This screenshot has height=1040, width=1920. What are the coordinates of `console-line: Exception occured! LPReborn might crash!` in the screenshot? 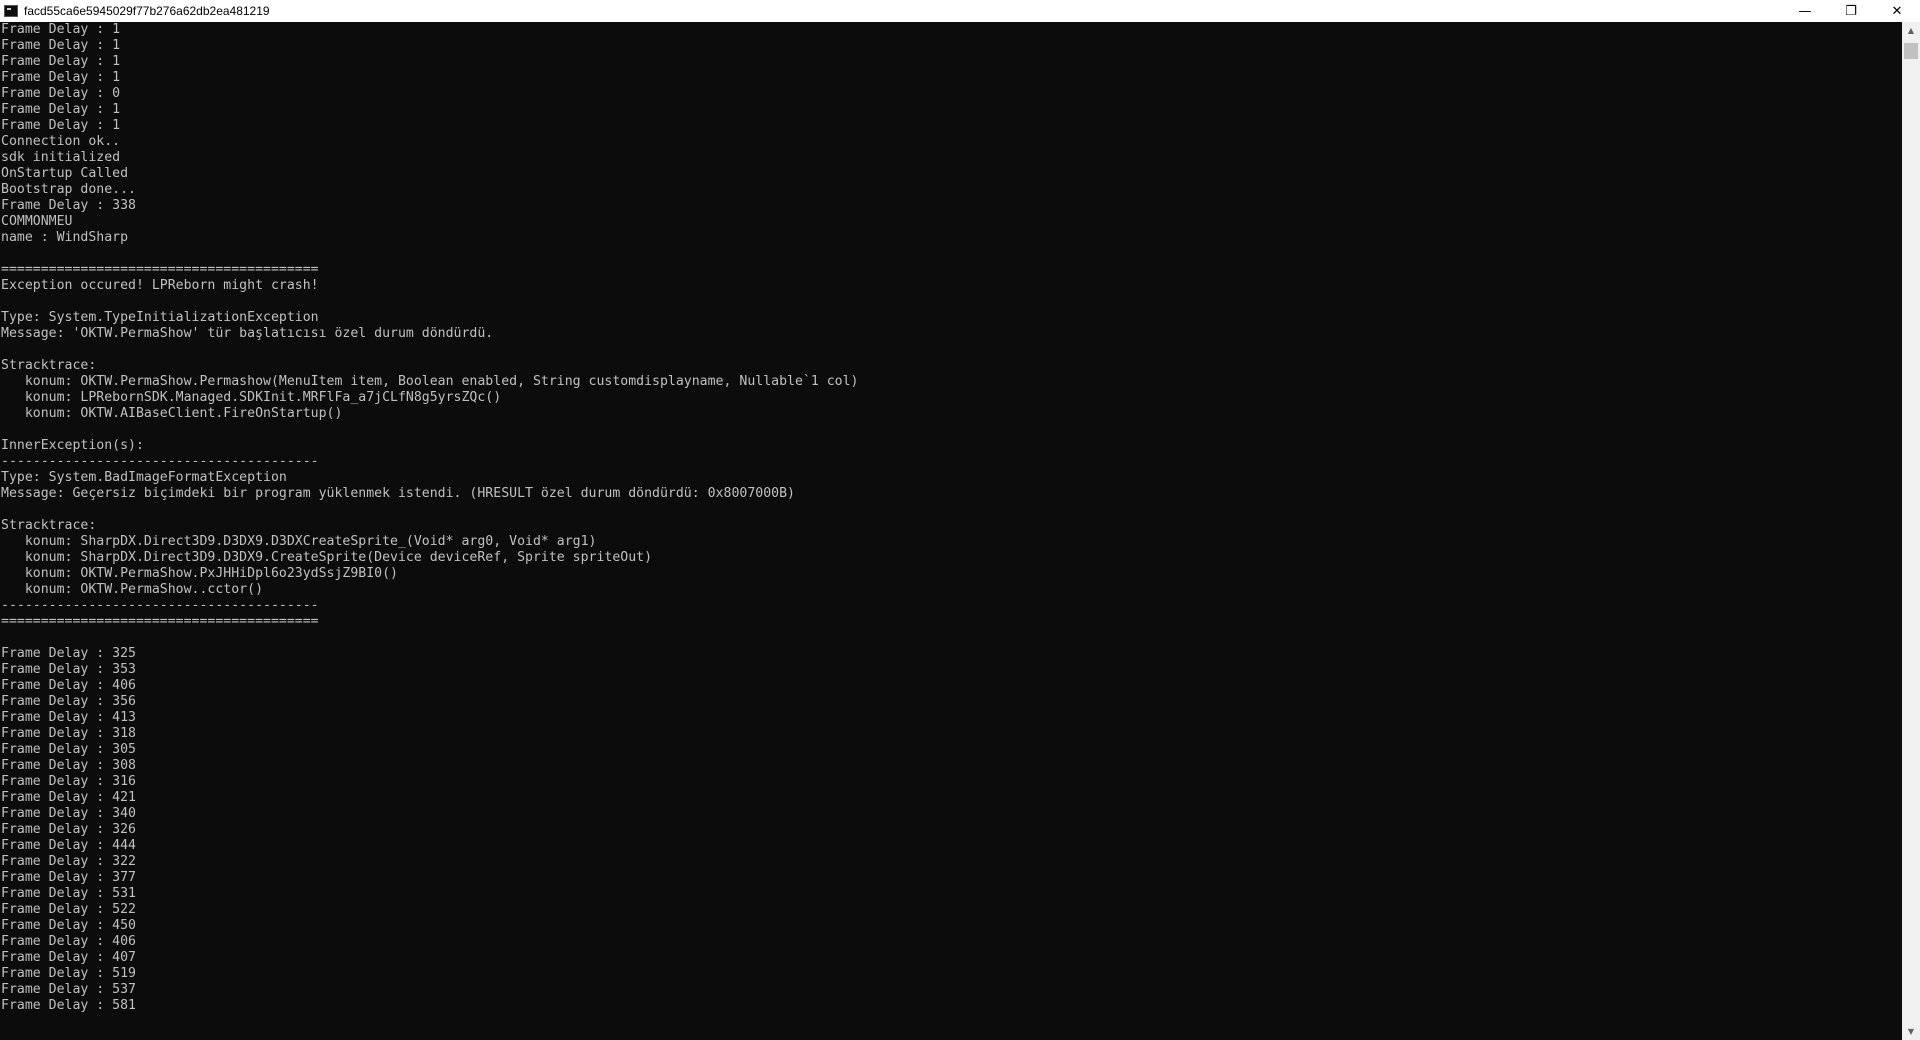 It's located at (160, 285).